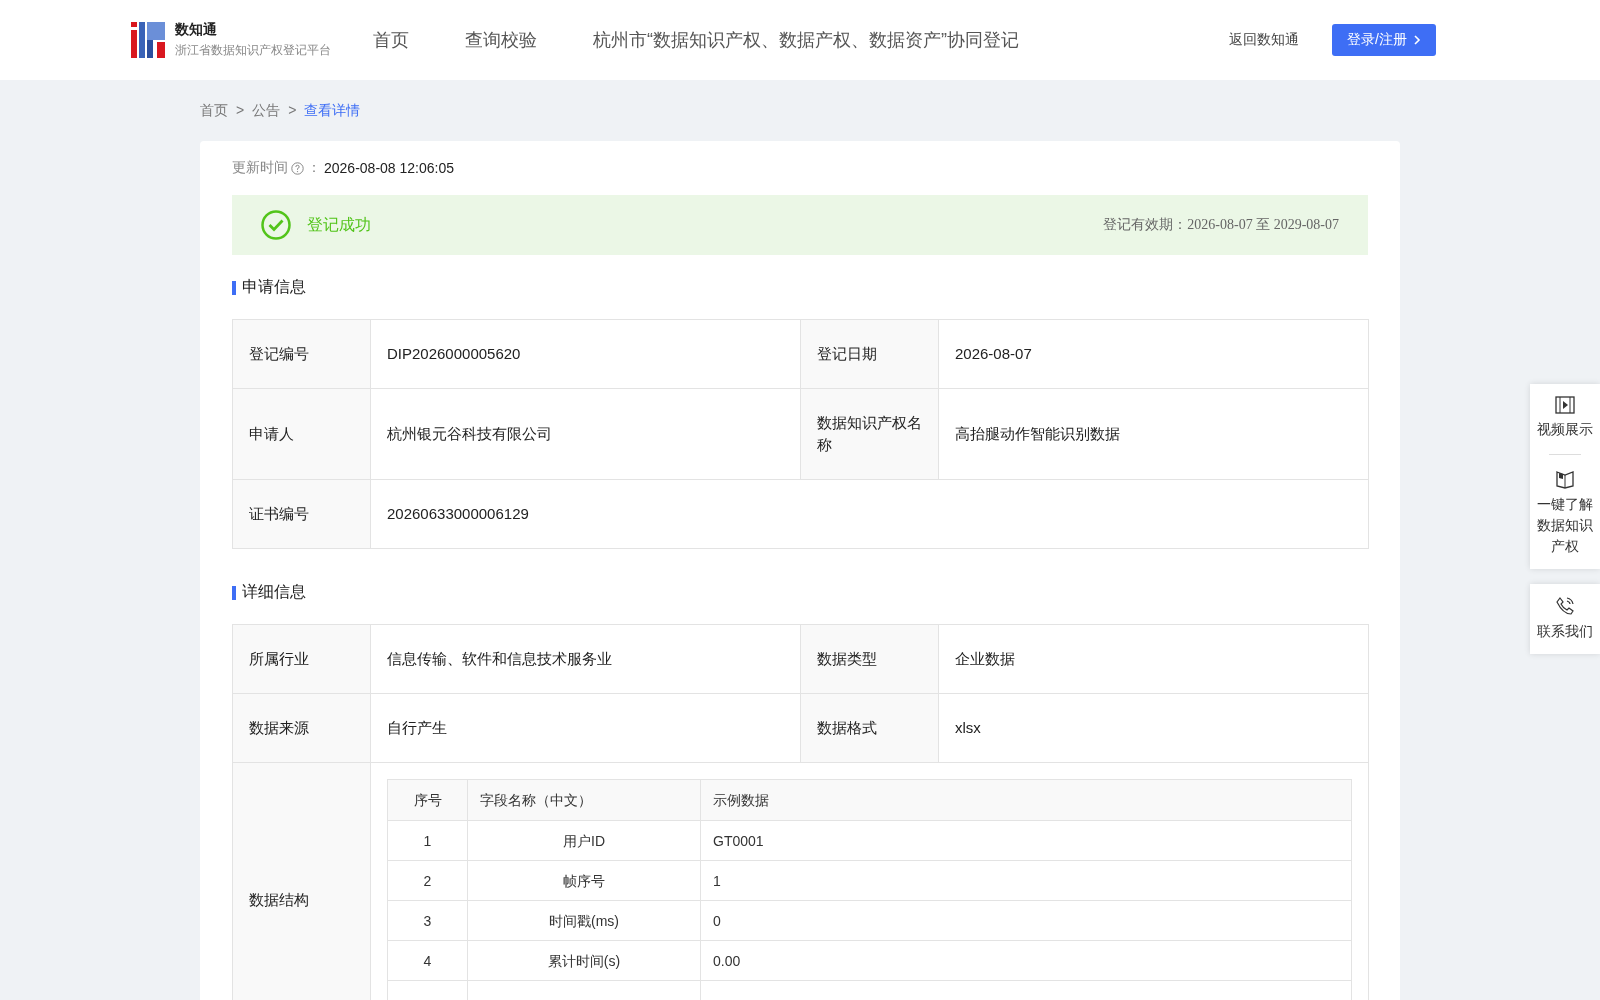  What do you see at coordinates (1264, 40) in the screenshot?
I see `back-link: 返回数知通` at bounding box center [1264, 40].